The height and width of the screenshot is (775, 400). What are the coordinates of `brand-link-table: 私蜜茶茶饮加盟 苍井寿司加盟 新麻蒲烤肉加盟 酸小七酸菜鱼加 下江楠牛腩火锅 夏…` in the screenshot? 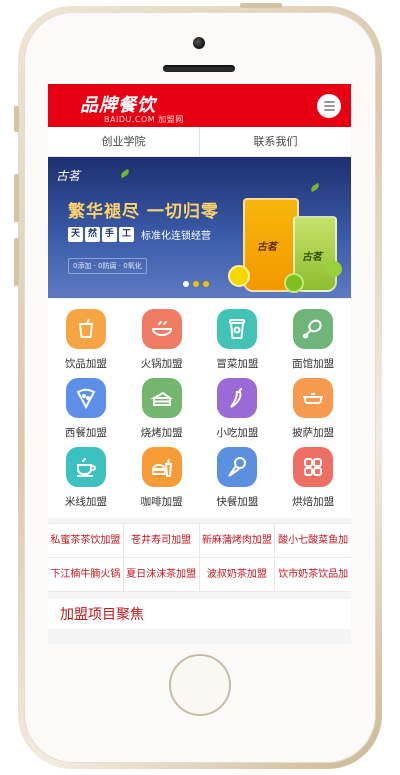 It's located at (199, 557).